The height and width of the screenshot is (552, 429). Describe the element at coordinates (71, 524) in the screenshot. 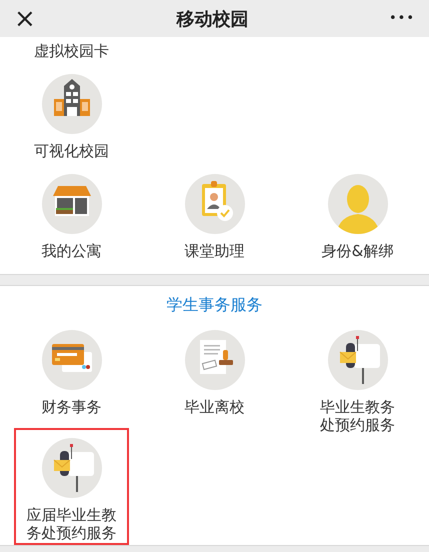

I see `service-label: 应届毕业生教务处预约服务` at that location.